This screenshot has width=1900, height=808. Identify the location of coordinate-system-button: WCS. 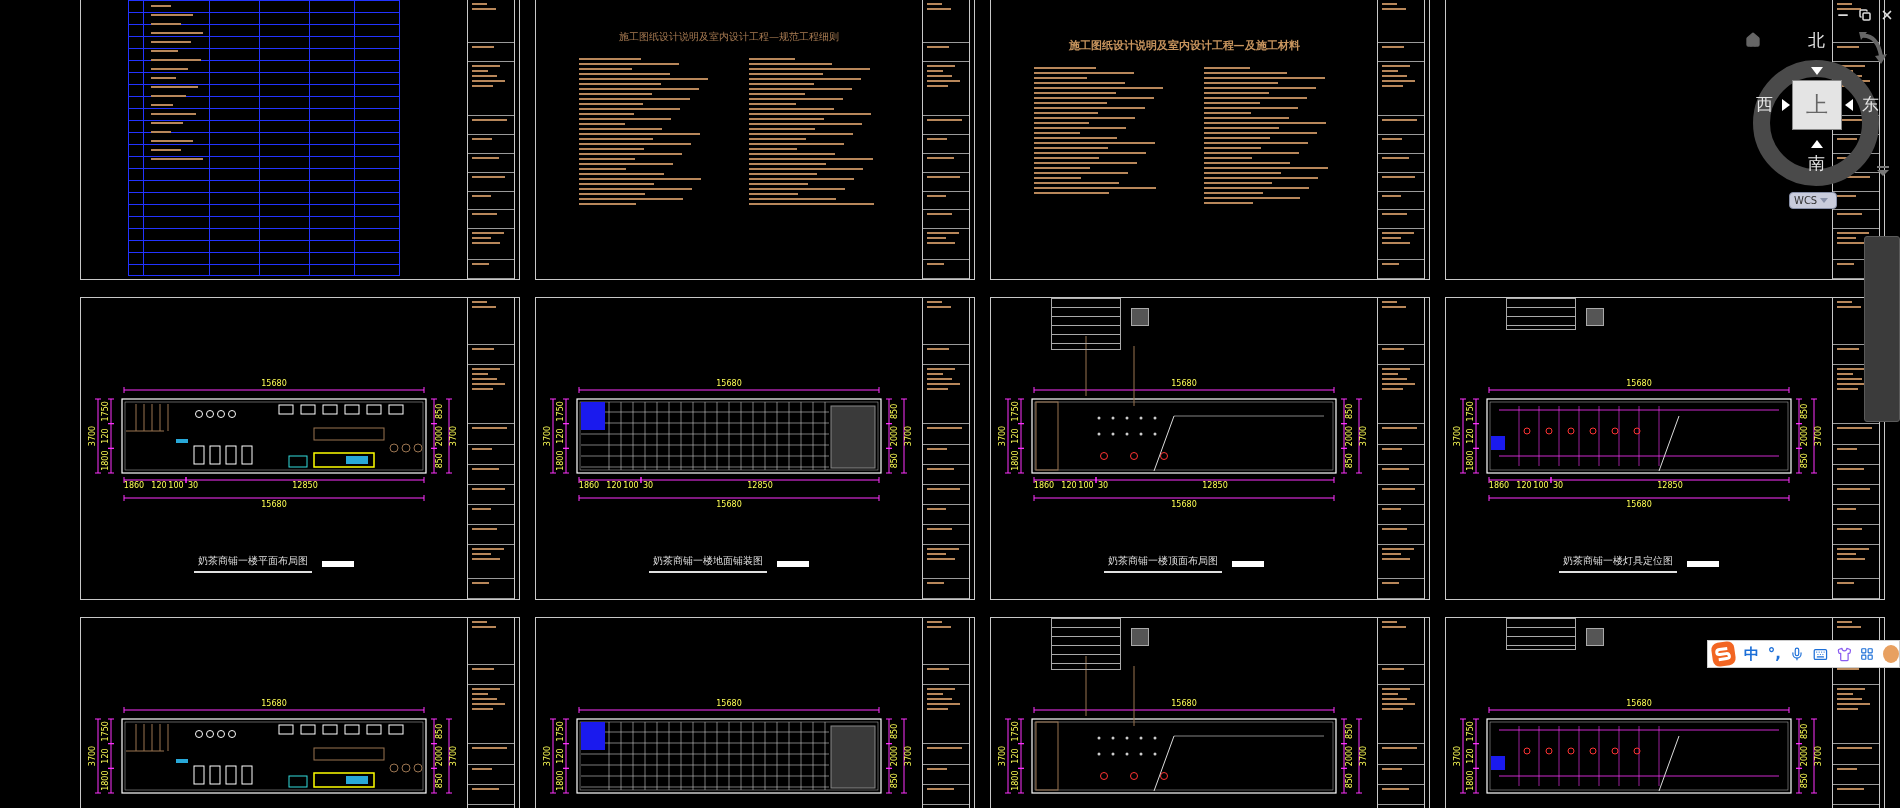
(1813, 200).